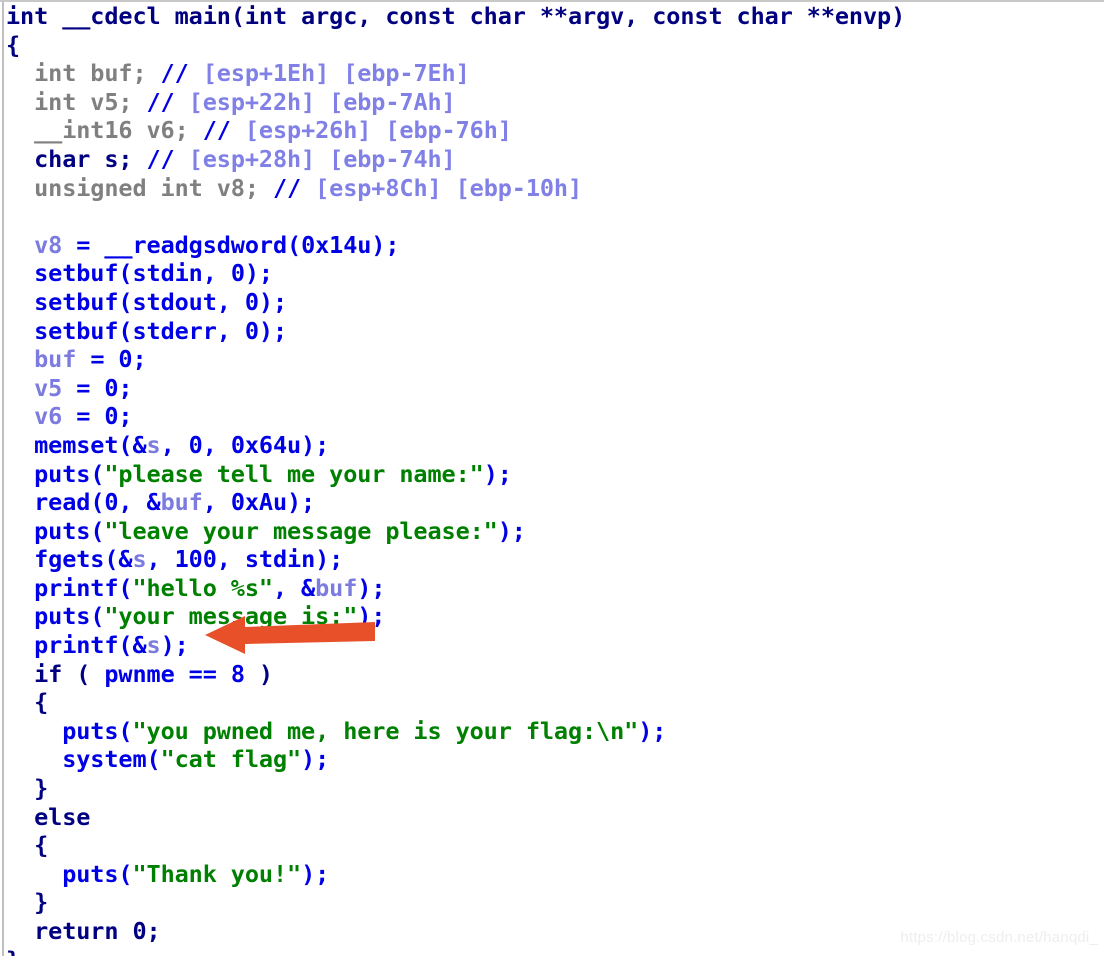  I want to click on code-token-blue: , &, so click(294, 587).